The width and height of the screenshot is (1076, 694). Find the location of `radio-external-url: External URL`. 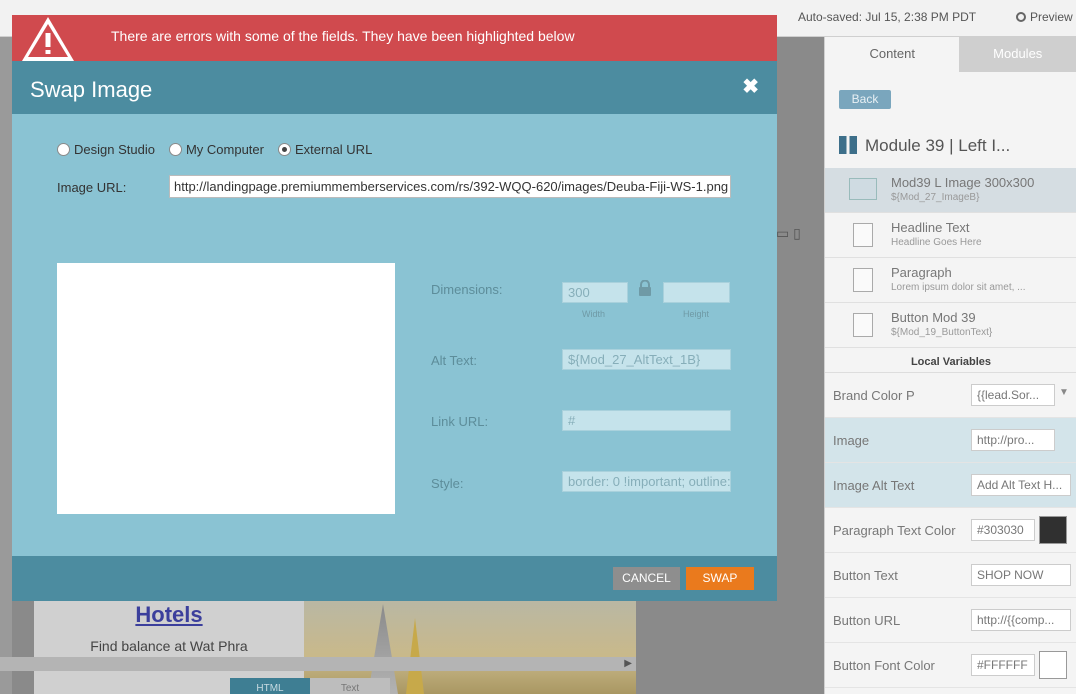

radio-external-url: External URL is located at coordinates (325, 149).